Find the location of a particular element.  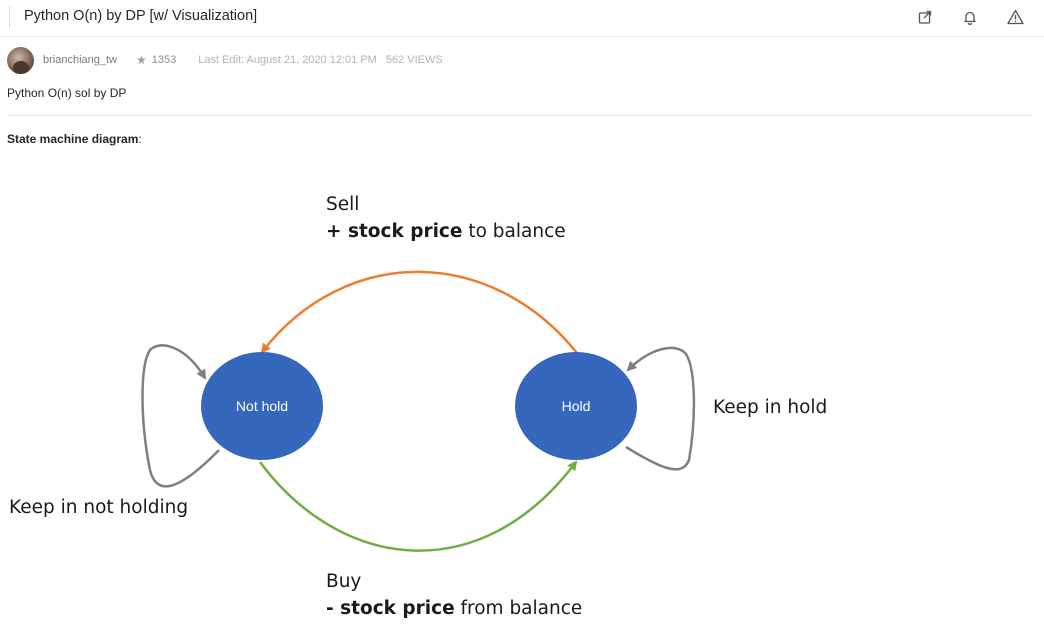

buy-detail-suffix: from balance is located at coordinates (519, 608).